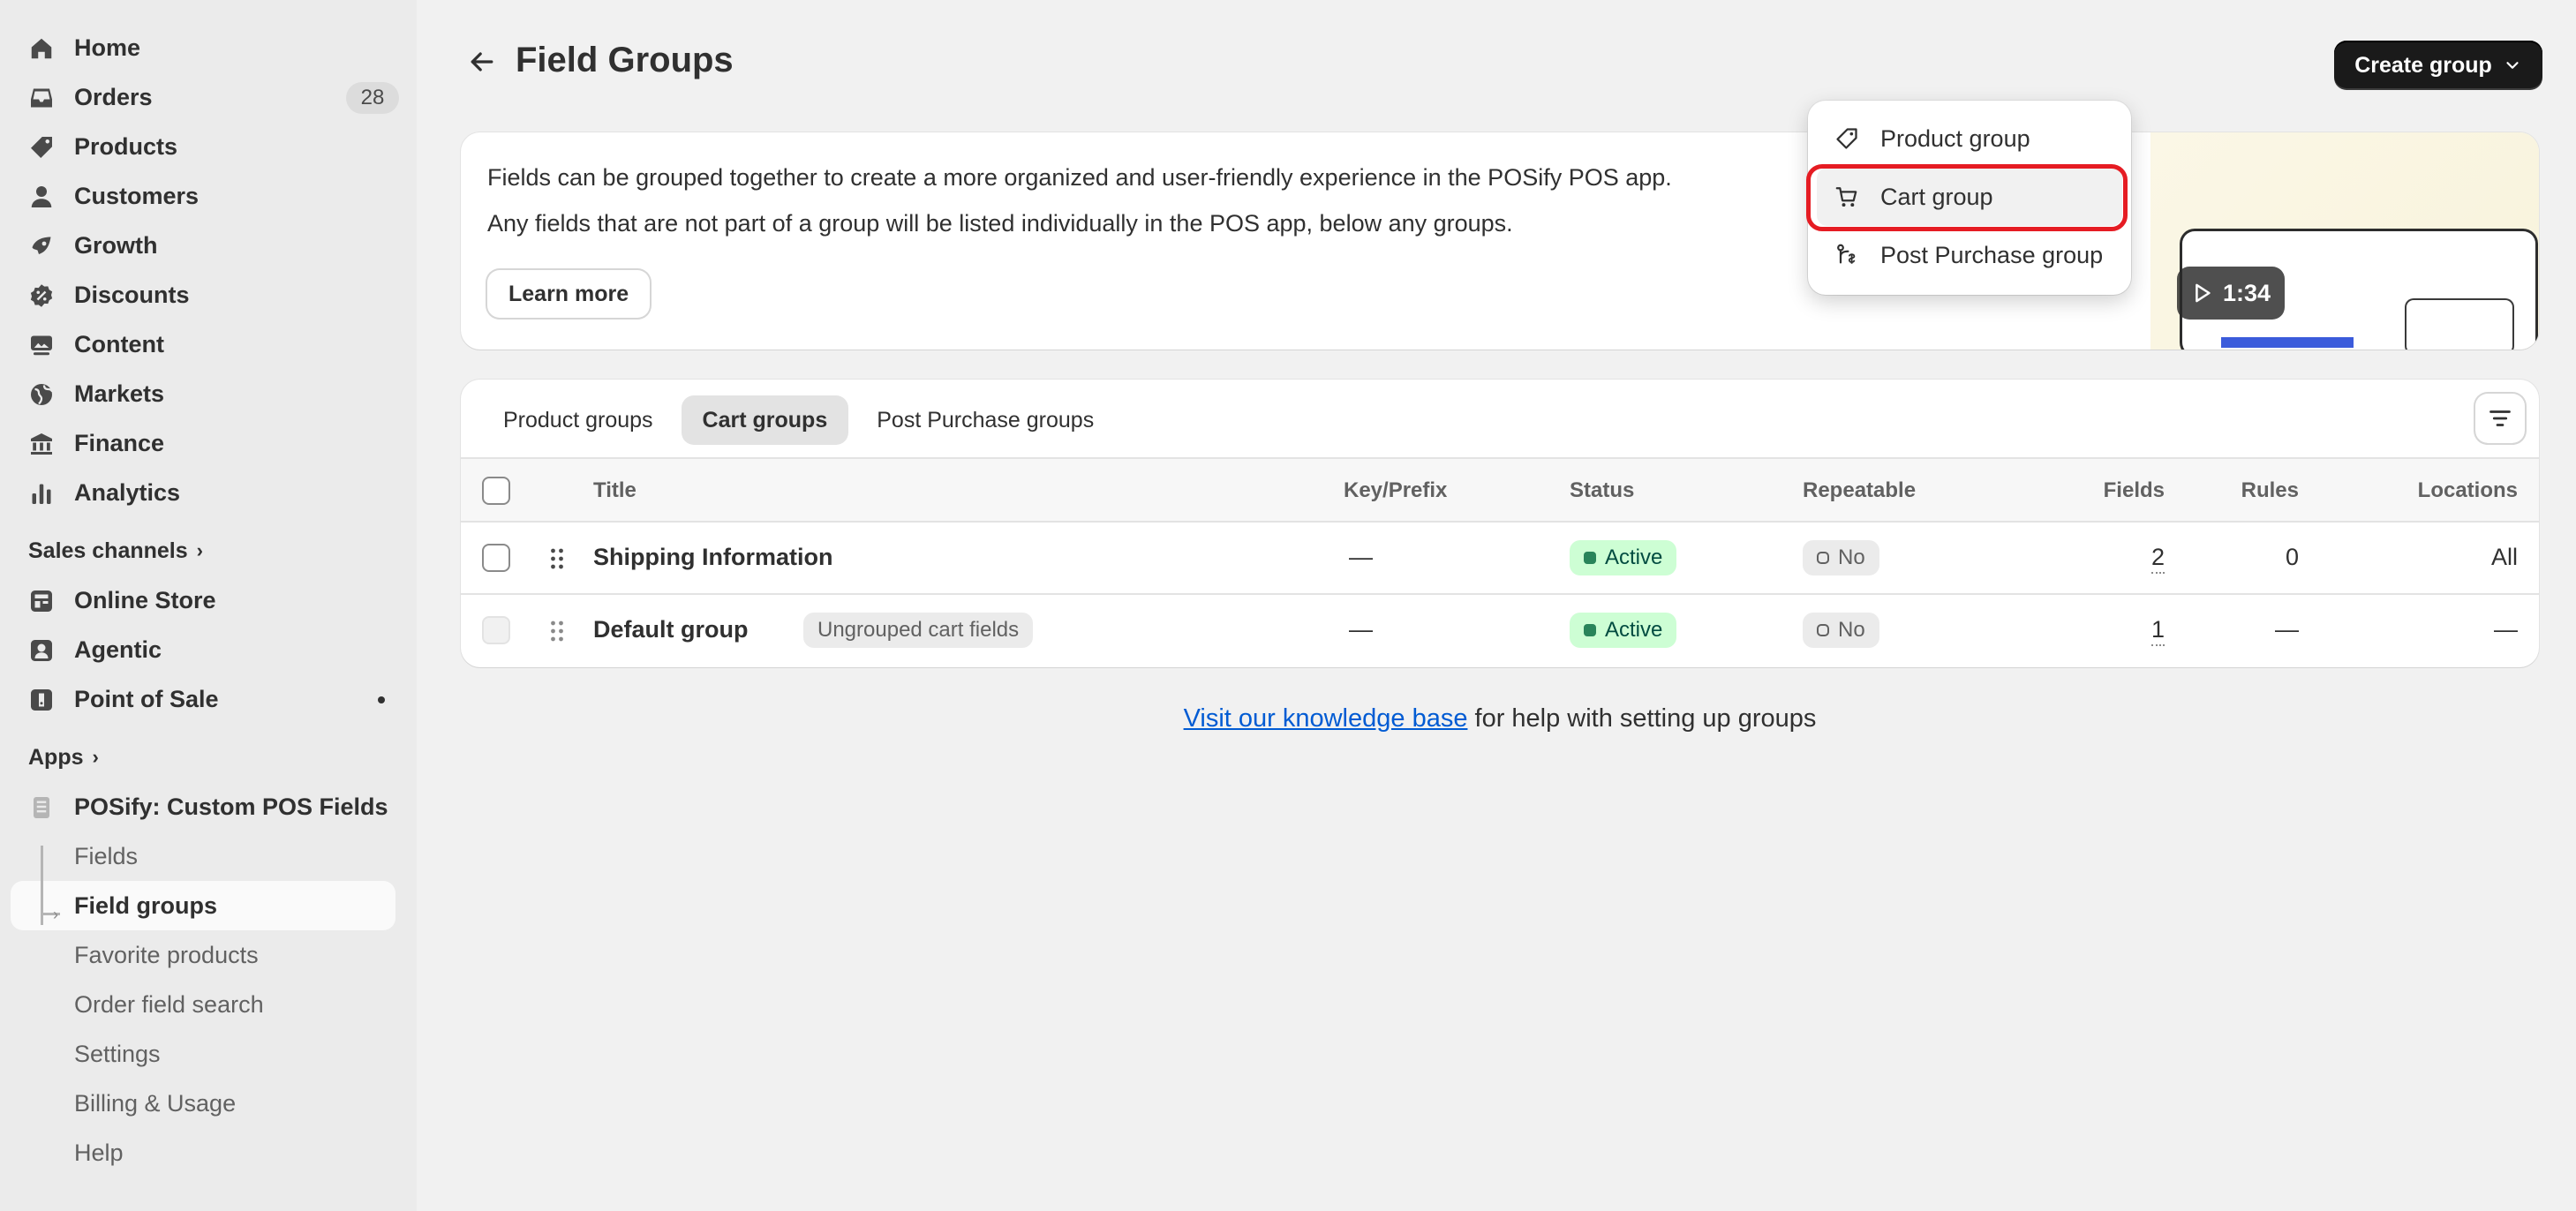  I want to click on fields-count: 2, so click(2158, 559).